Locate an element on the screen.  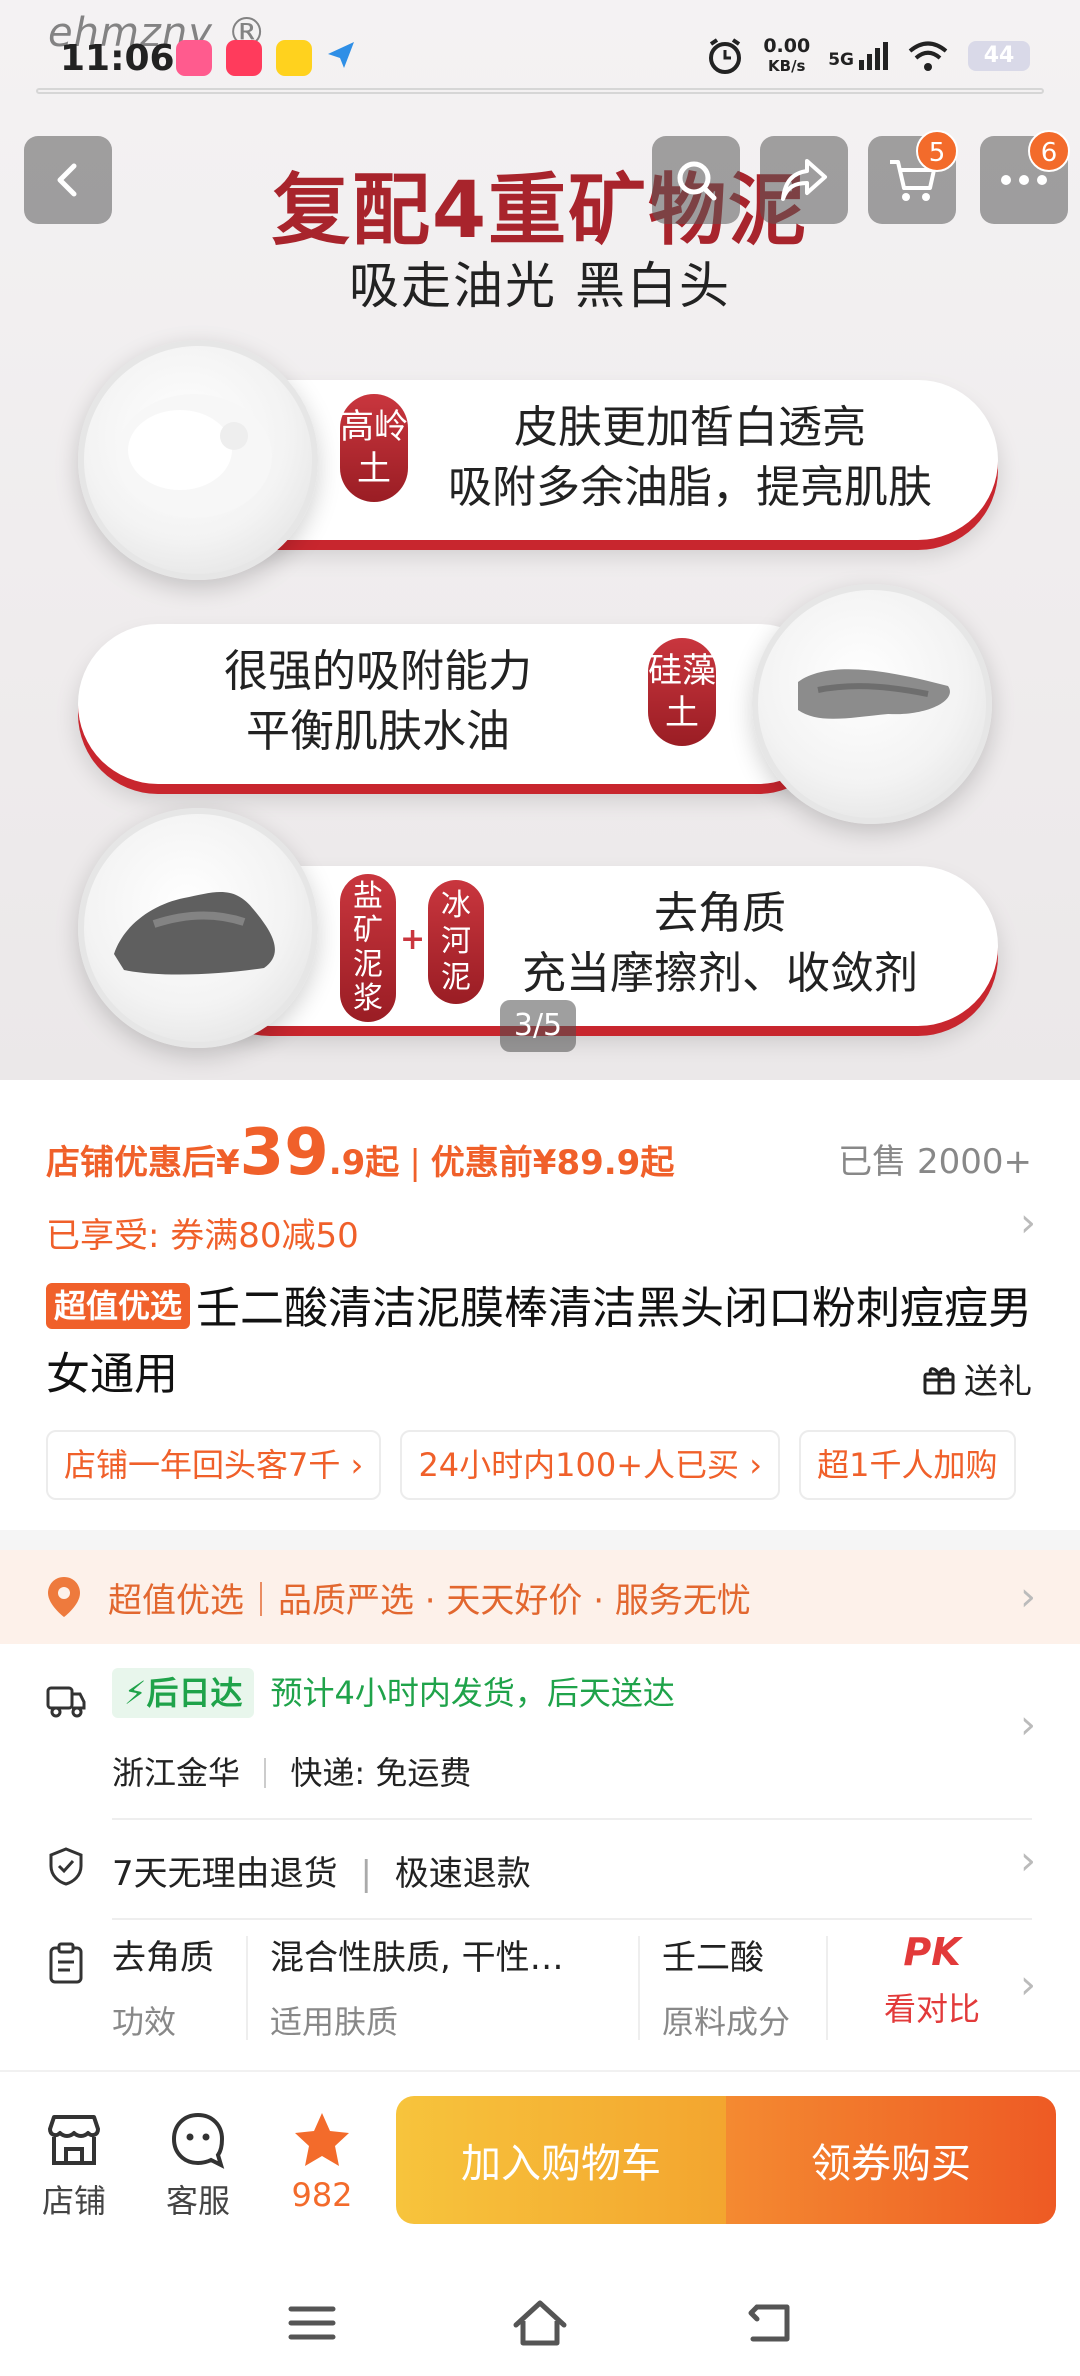
price-currency: ¥ is located at coordinates (228, 1163).